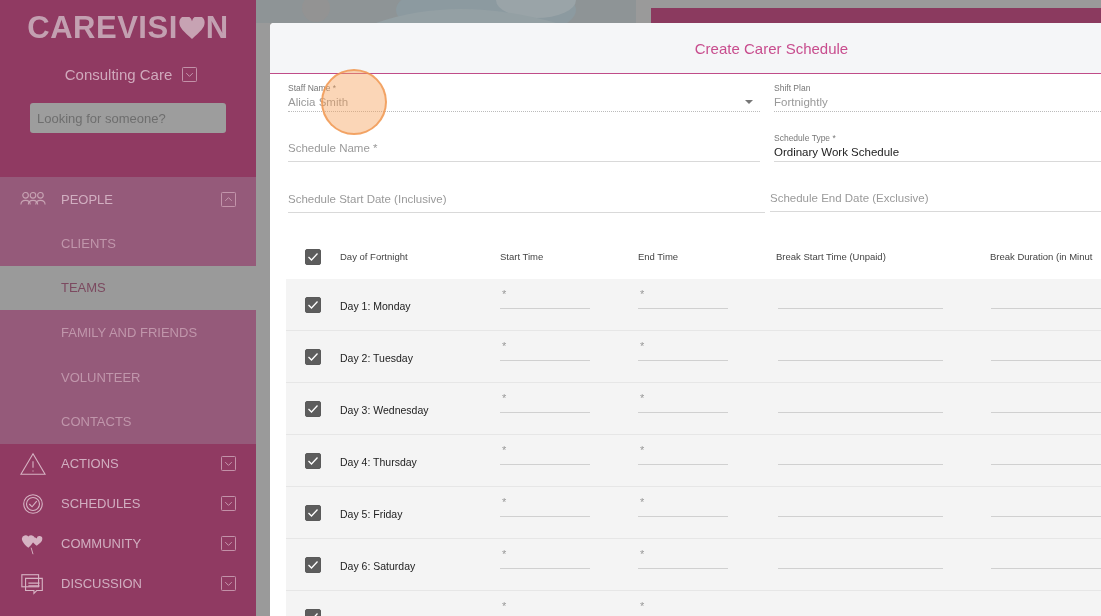 Image resolution: width=1101 pixels, height=616 pixels. I want to click on nav-item: DISCUSSION, so click(128, 583).